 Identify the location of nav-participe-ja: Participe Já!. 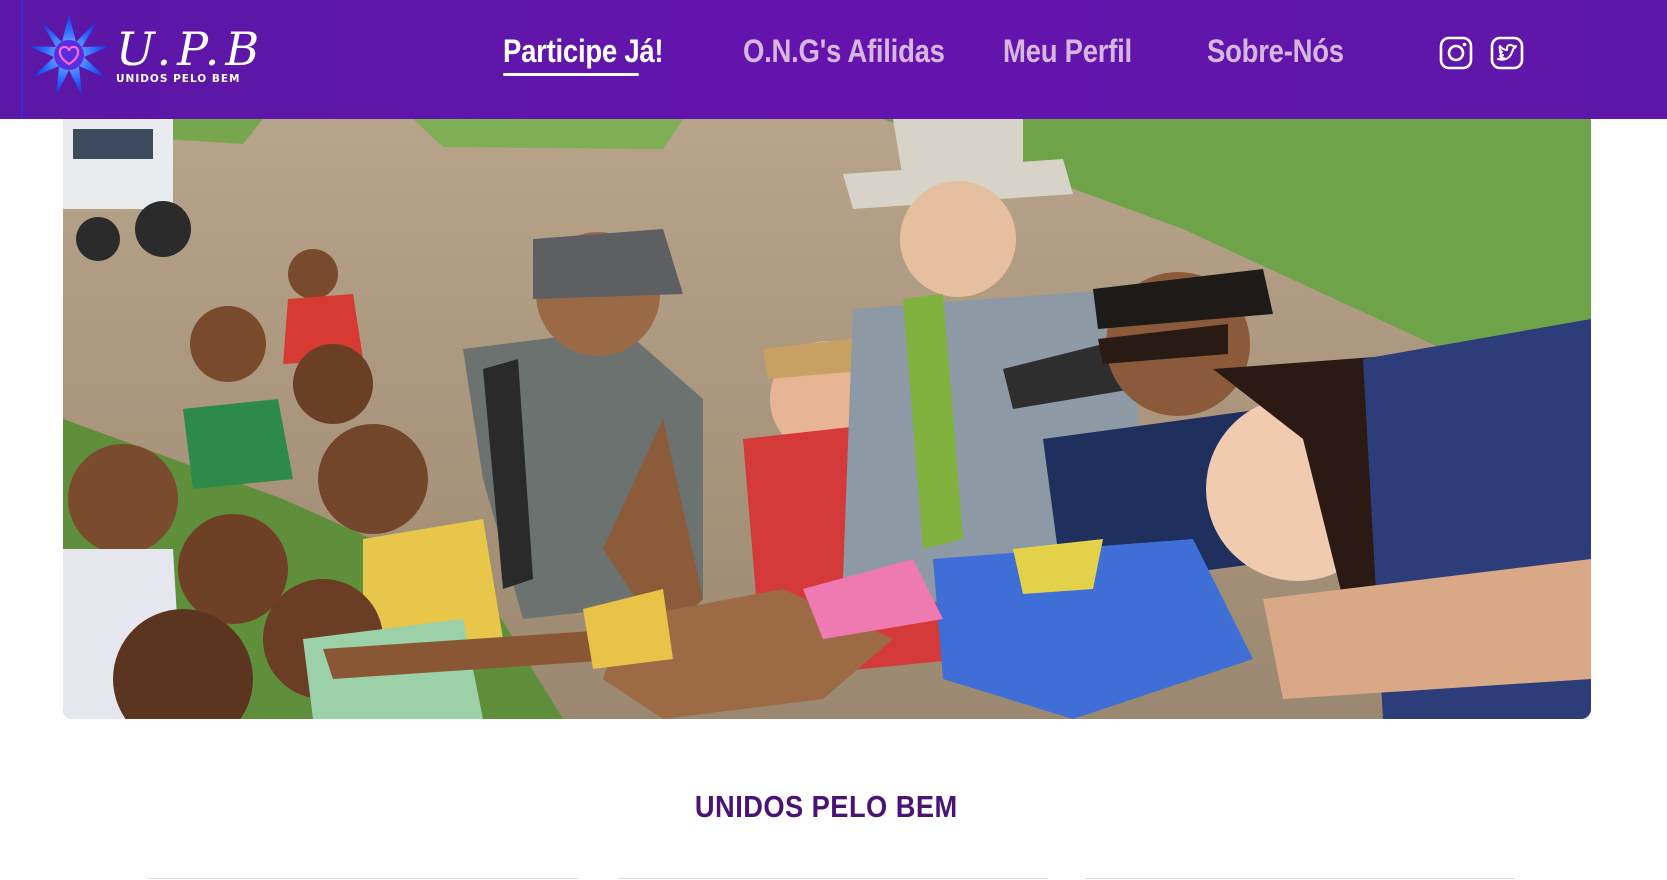
(583, 51).